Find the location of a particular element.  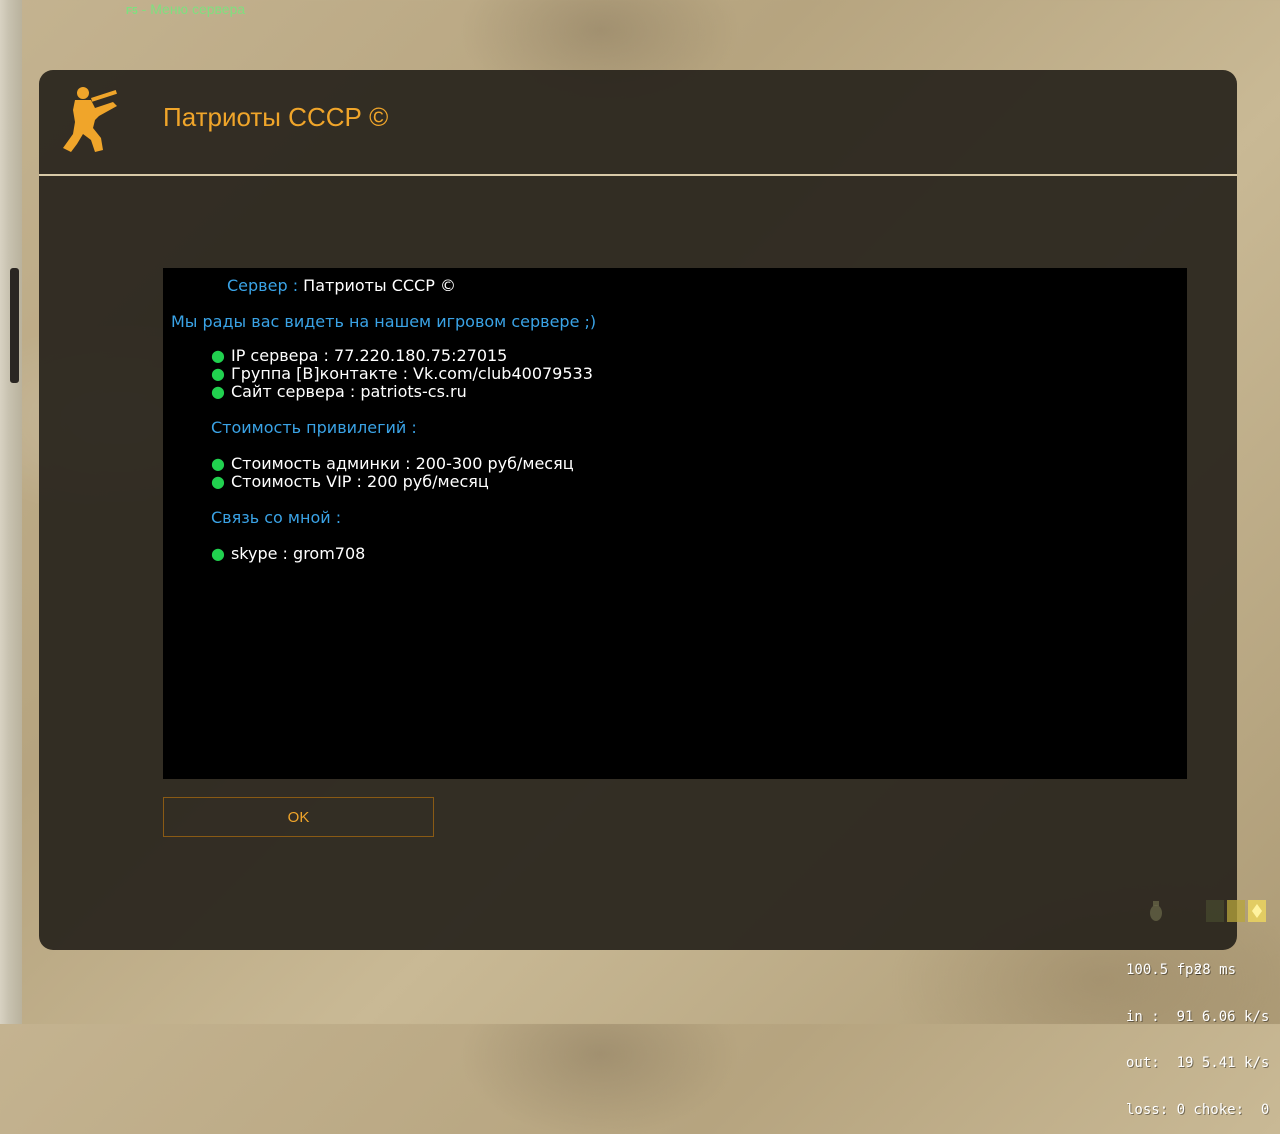

background-edge is located at coordinates (11, 512).